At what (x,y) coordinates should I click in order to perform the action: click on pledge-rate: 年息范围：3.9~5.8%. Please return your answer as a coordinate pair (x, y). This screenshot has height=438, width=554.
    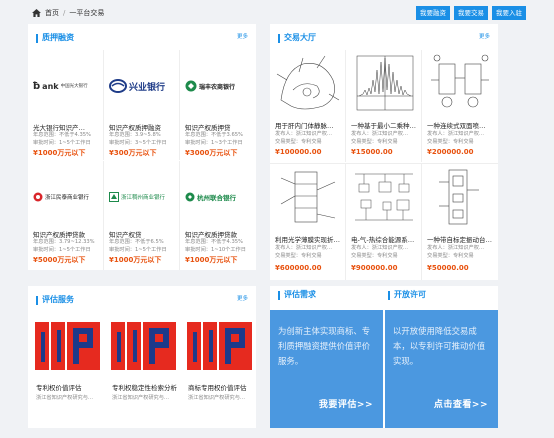
    Looking at the image, I should click on (135, 135).